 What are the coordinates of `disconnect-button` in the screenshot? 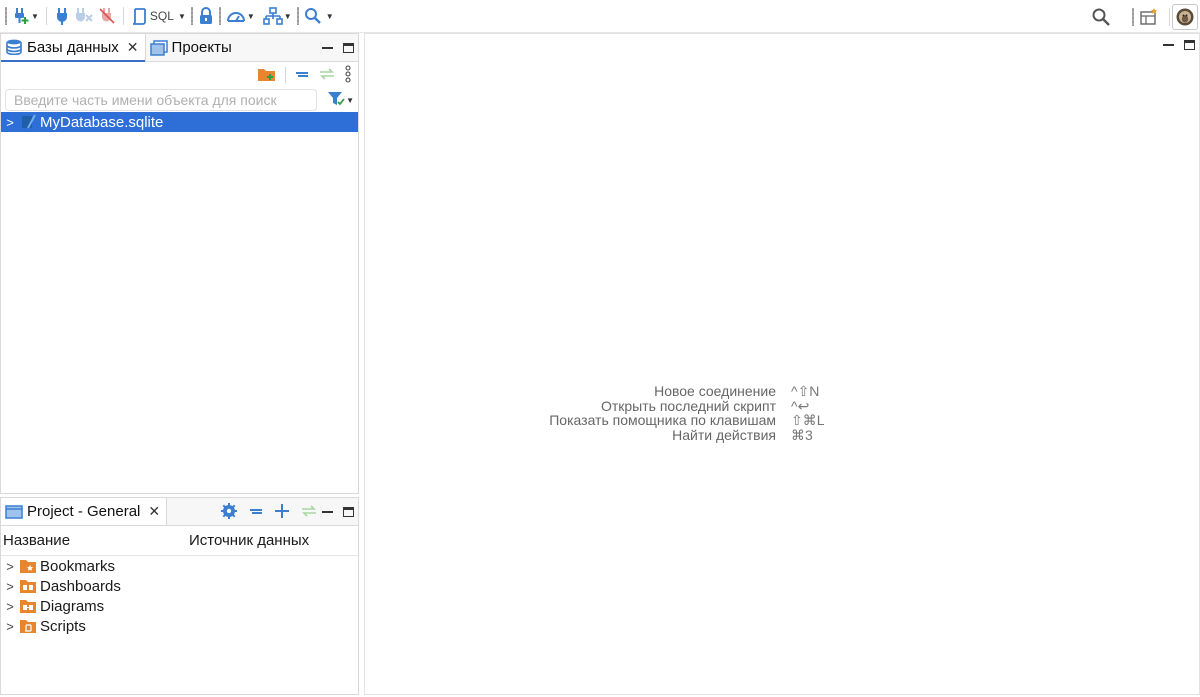 It's located at (84, 16).